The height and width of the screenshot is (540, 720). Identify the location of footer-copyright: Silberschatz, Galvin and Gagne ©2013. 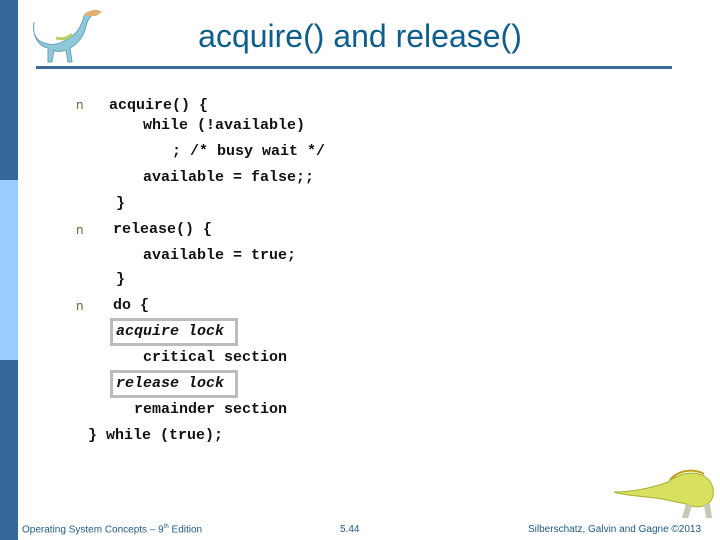
(615, 529).